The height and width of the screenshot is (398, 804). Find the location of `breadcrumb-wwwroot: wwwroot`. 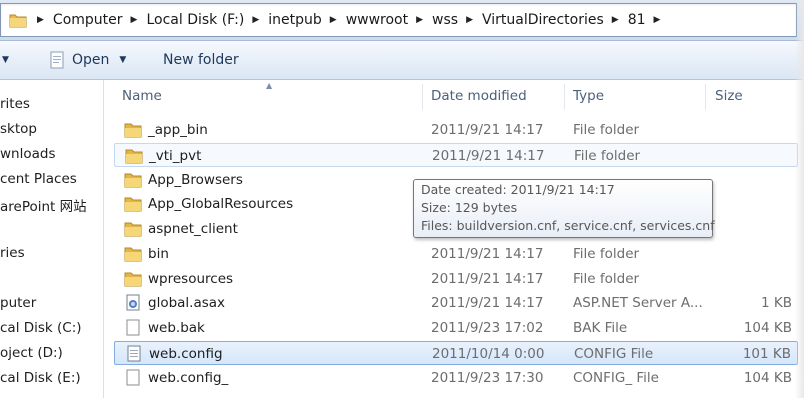

breadcrumb-wwwroot: wwwroot is located at coordinates (377, 20).